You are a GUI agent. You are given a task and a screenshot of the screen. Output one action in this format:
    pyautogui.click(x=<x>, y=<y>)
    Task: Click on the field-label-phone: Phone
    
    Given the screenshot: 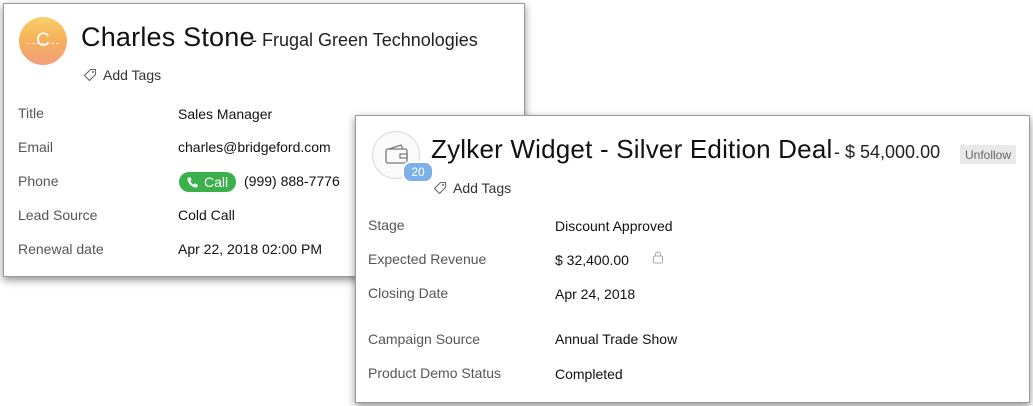 What is the action you would take?
    pyautogui.click(x=38, y=181)
    